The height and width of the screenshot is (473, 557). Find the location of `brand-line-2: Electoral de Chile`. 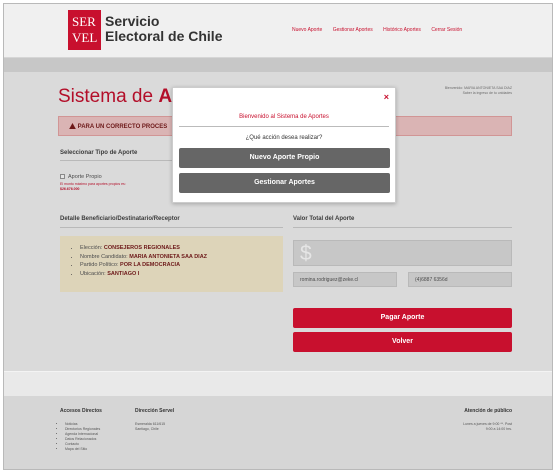

brand-line-2: Electoral de Chile is located at coordinates (164, 36).